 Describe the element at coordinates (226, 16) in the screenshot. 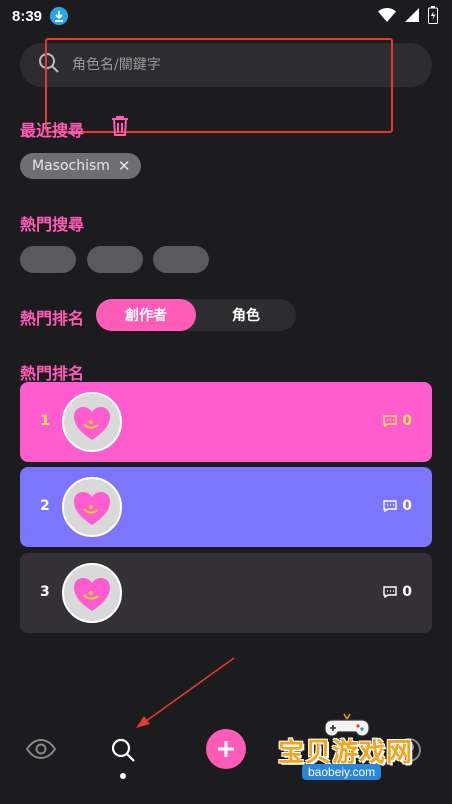

I see `status-bar: 8:39` at that location.